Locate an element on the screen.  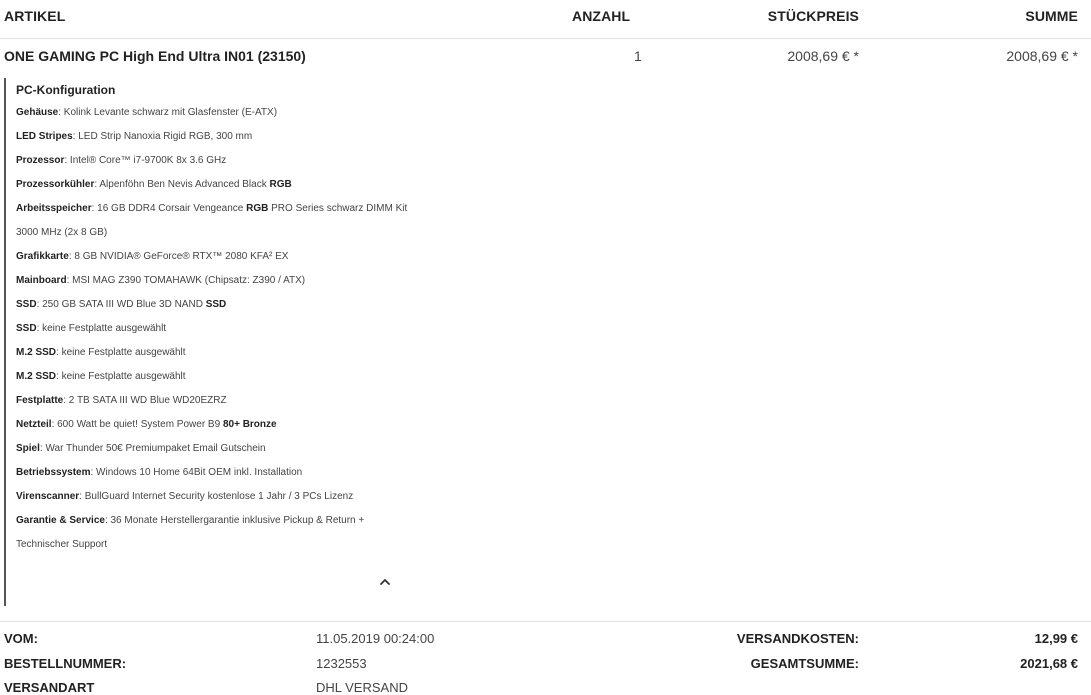
product-total: 2008,69 € * is located at coordinates (1042, 56).